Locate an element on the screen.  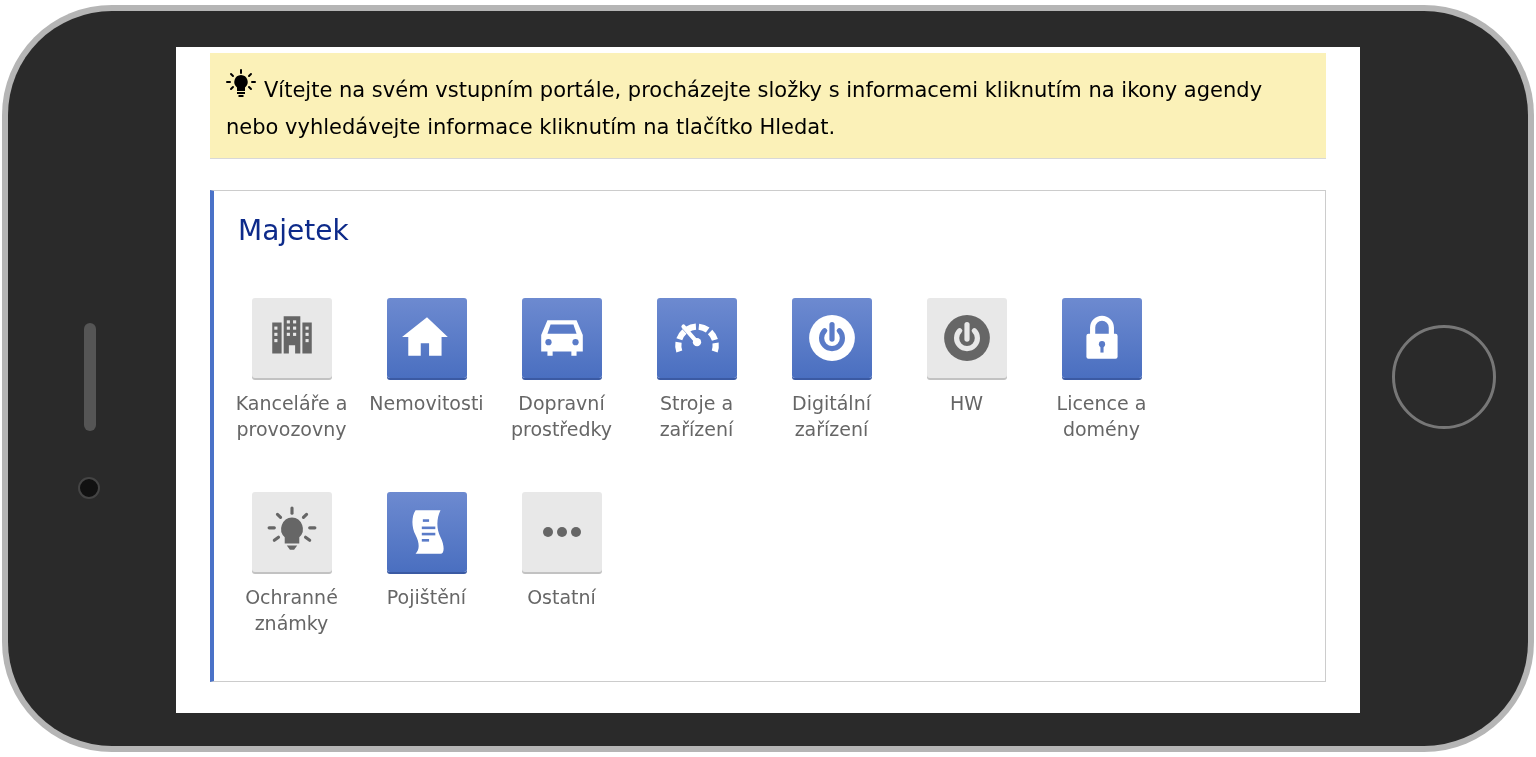
tile-label: HW is located at coordinates (966, 403).